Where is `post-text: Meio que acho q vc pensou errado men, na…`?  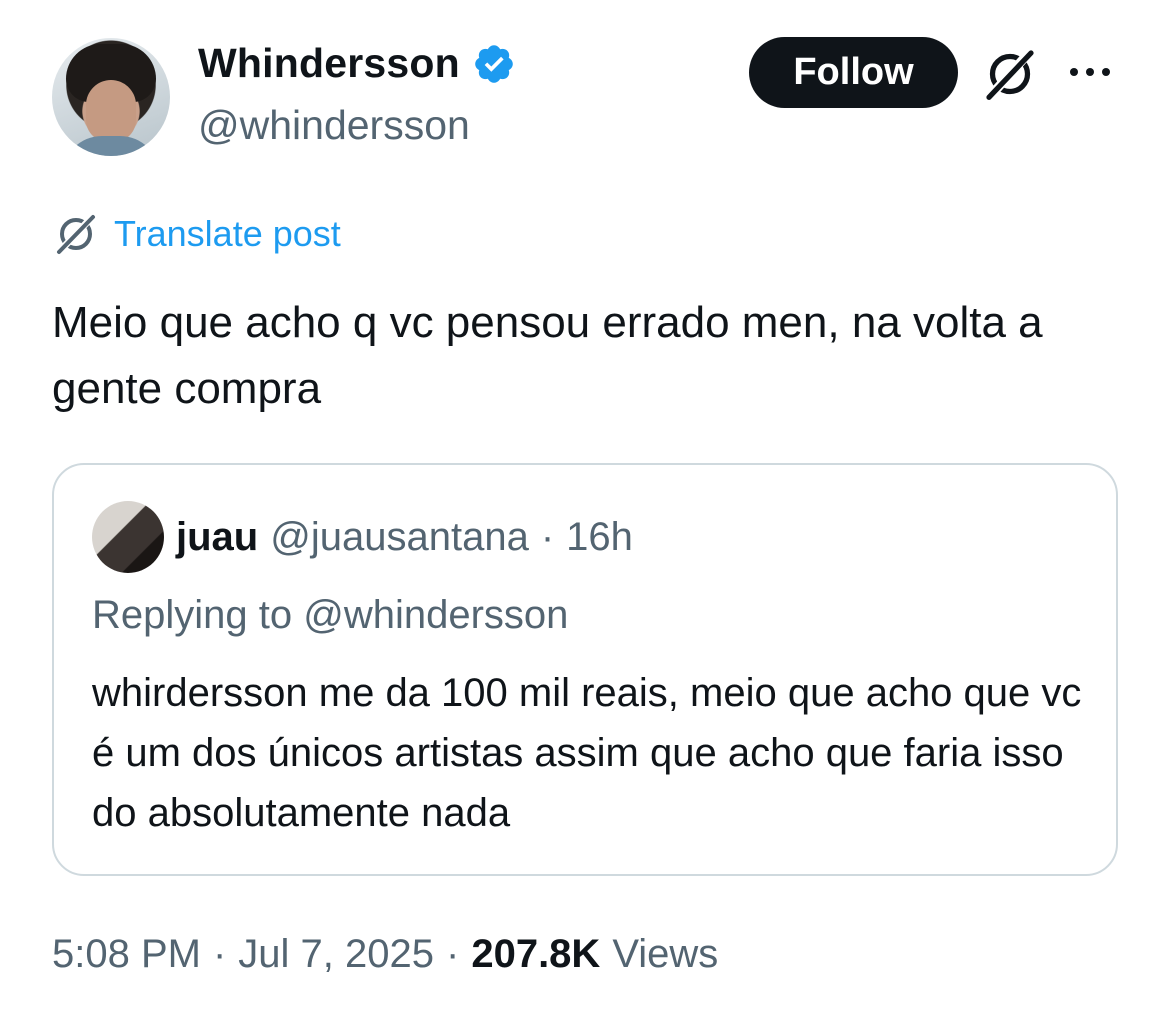
post-text: Meio que acho q vc pensou errado men, na… is located at coordinates (547, 355).